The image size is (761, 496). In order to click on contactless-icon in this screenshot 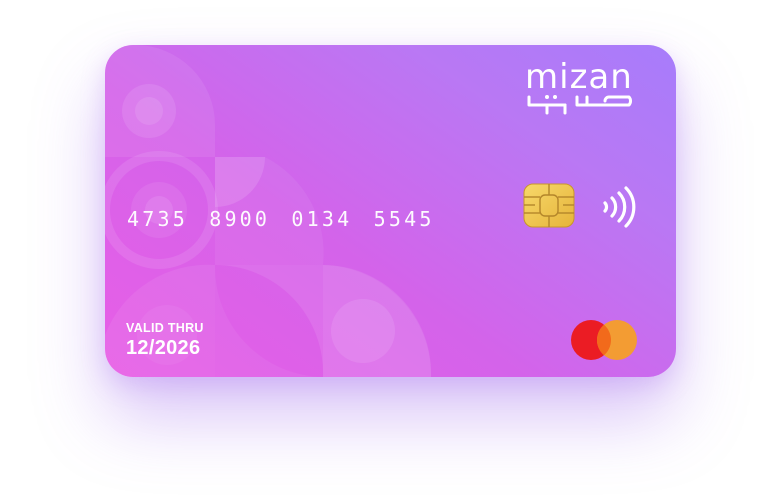, I will do `click(619, 207)`.